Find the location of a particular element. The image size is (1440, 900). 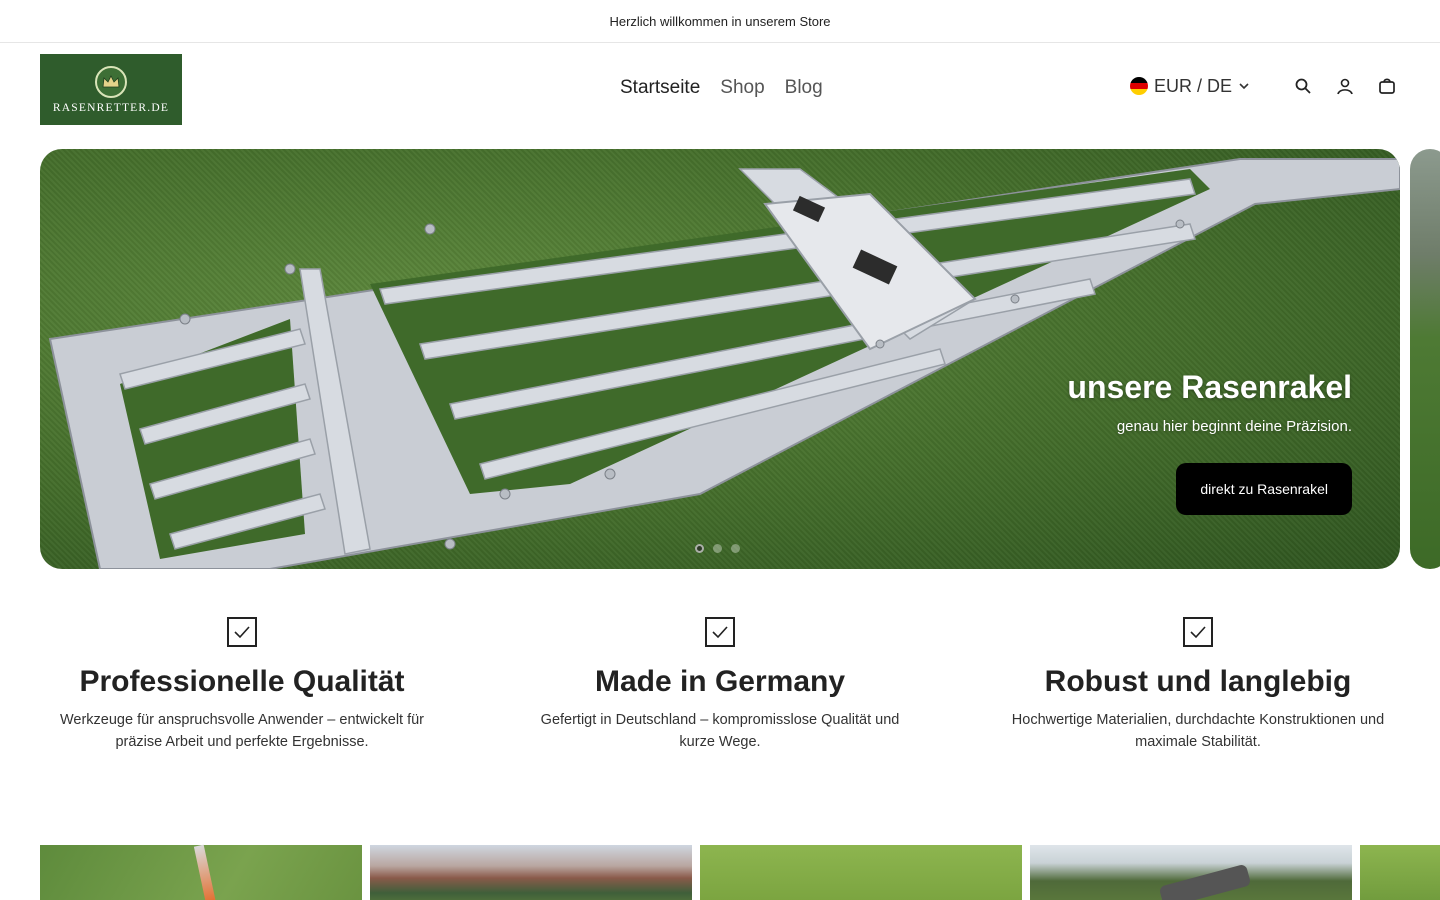

hero-title: unsere Rasenrakel is located at coordinates (1209, 387).